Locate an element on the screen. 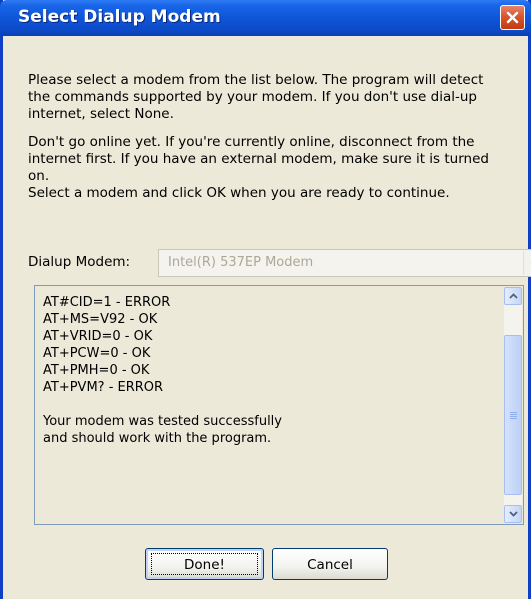 The width and height of the screenshot is (531, 599). cancel-button: Cancel is located at coordinates (330, 564).